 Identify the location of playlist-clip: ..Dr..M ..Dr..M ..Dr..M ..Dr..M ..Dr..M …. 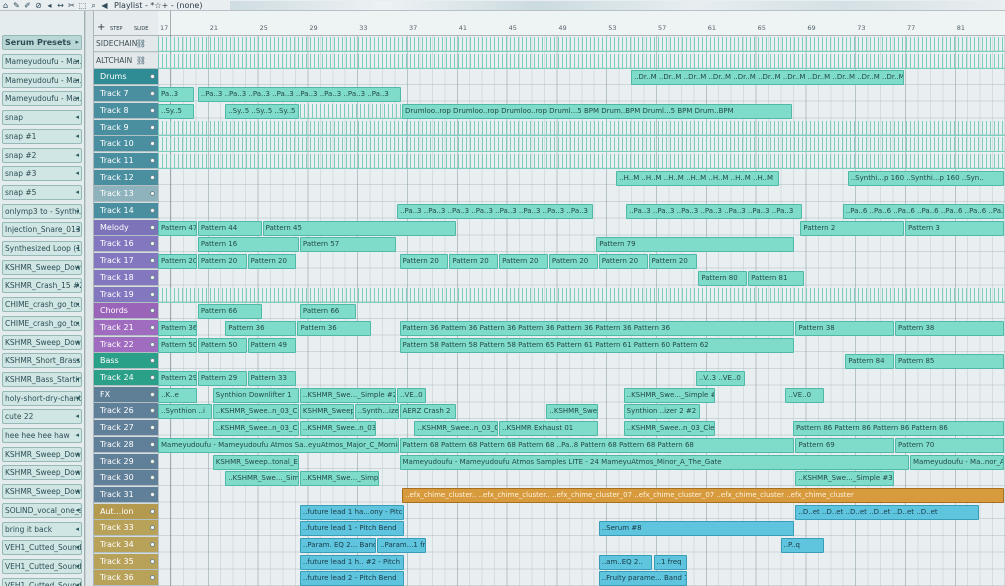
(767, 78).